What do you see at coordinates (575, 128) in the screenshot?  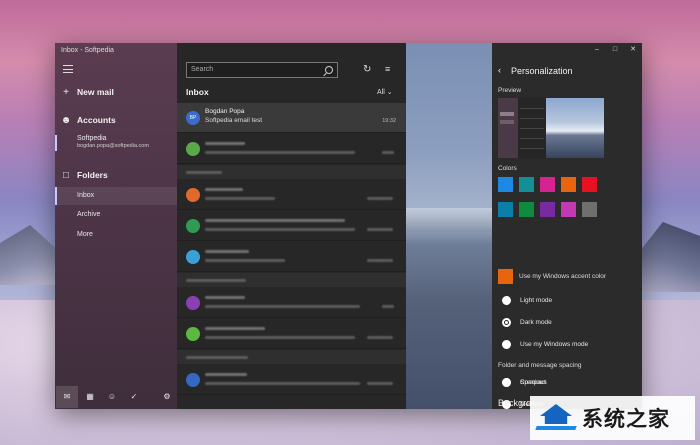 I see `preview-image` at bounding box center [575, 128].